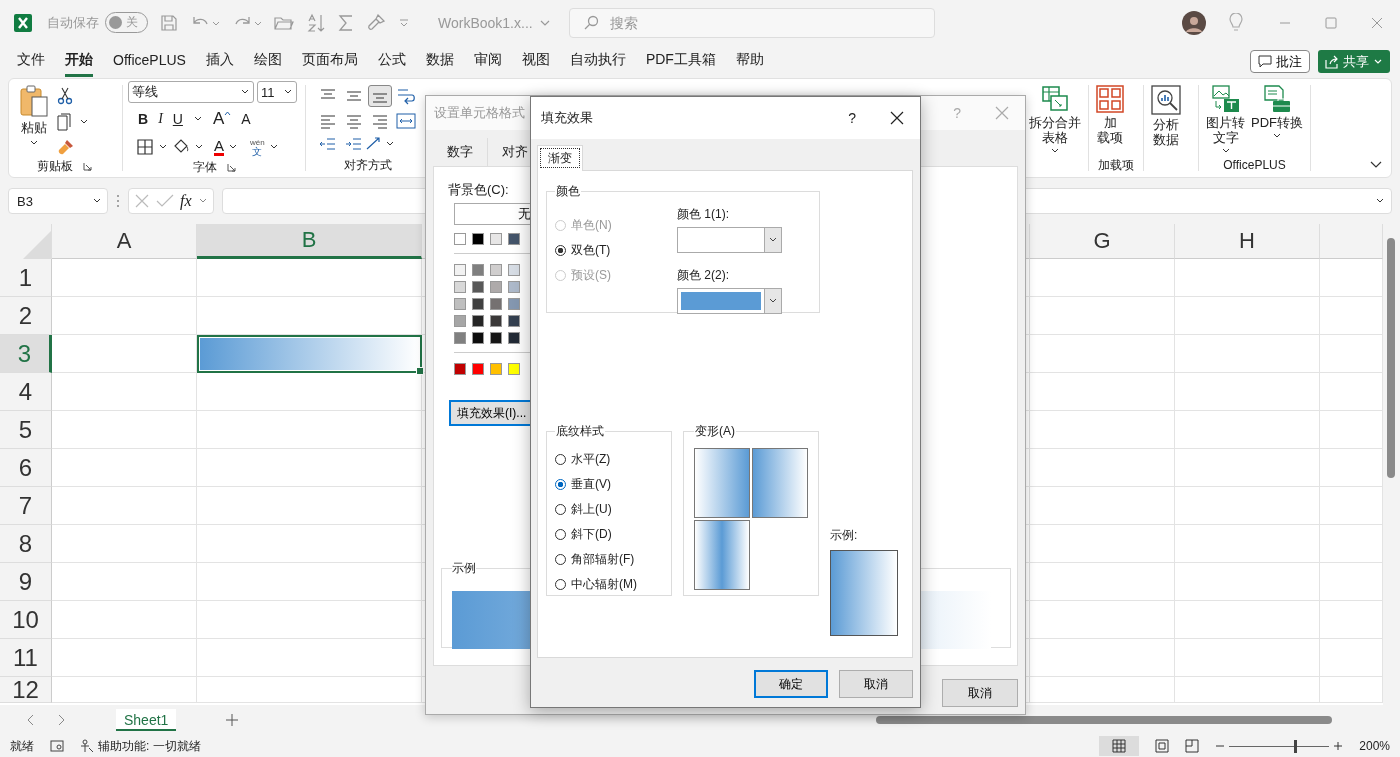 The width and height of the screenshot is (1400, 757). What do you see at coordinates (1116, 165) in the screenshot?
I see `group-label: 加载项` at bounding box center [1116, 165].